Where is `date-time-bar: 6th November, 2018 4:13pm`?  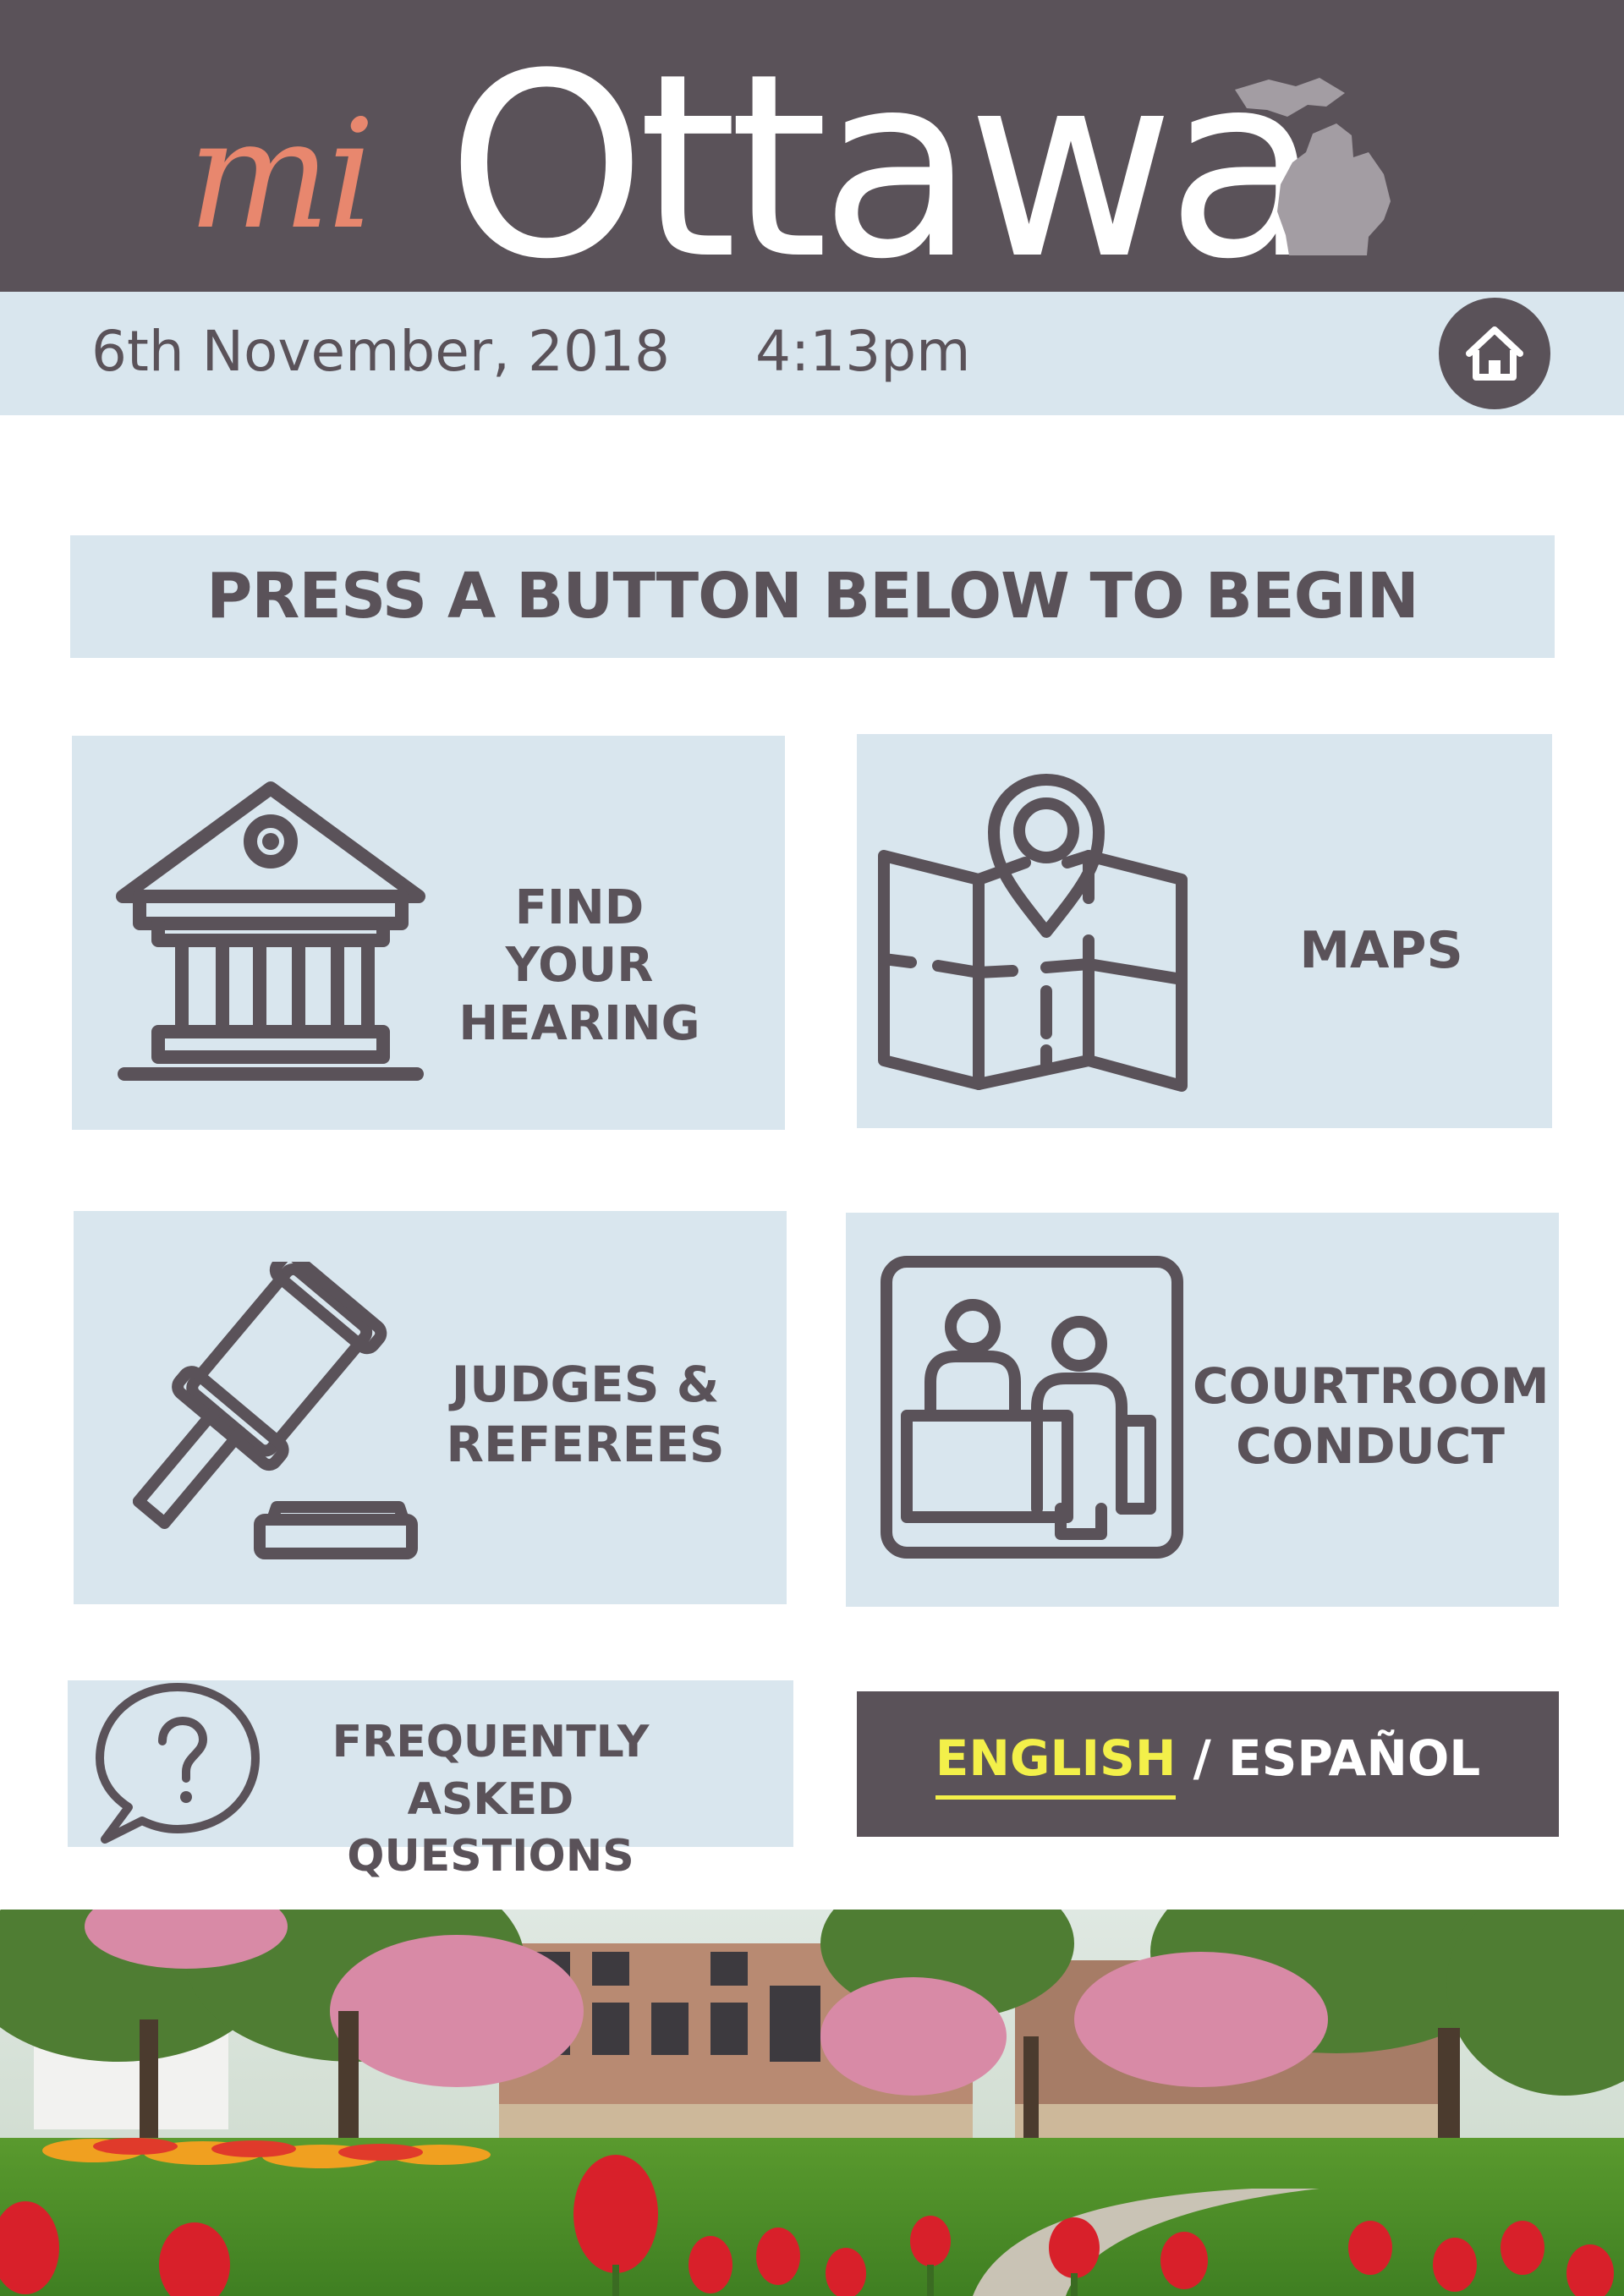
date-time-bar: 6th November, 2018 4:13pm is located at coordinates (812, 354).